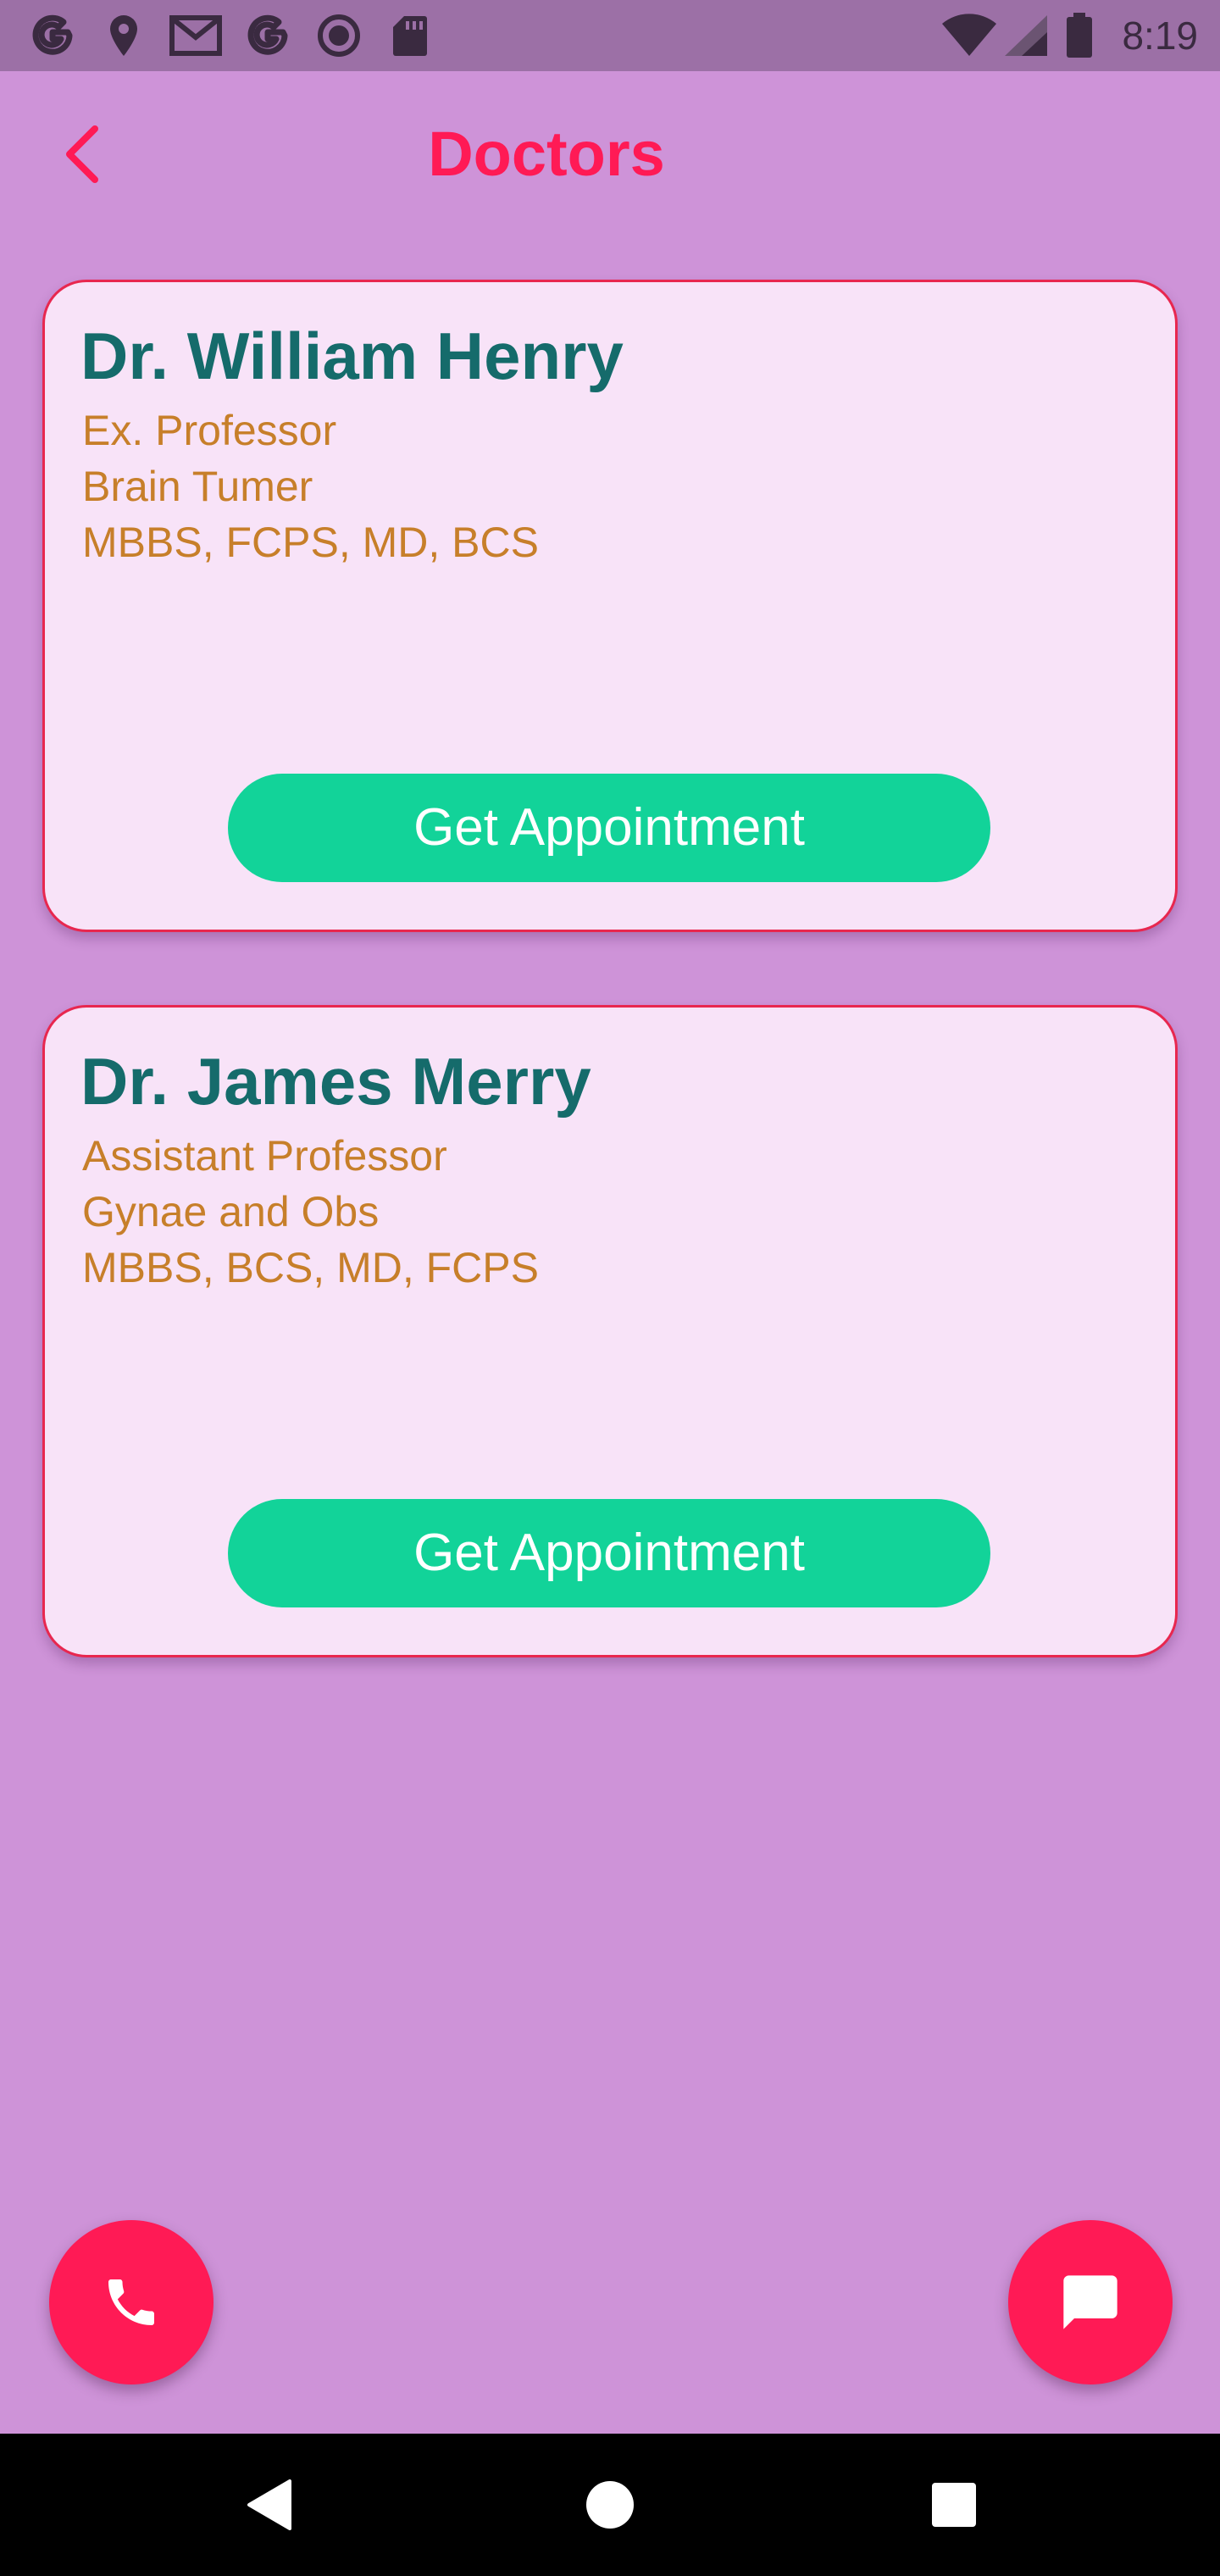  Describe the element at coordinates (310, 1267) in the screenshot. I see `doctor-degrees: MBBS, BCS, MD, FCPS` at that location.